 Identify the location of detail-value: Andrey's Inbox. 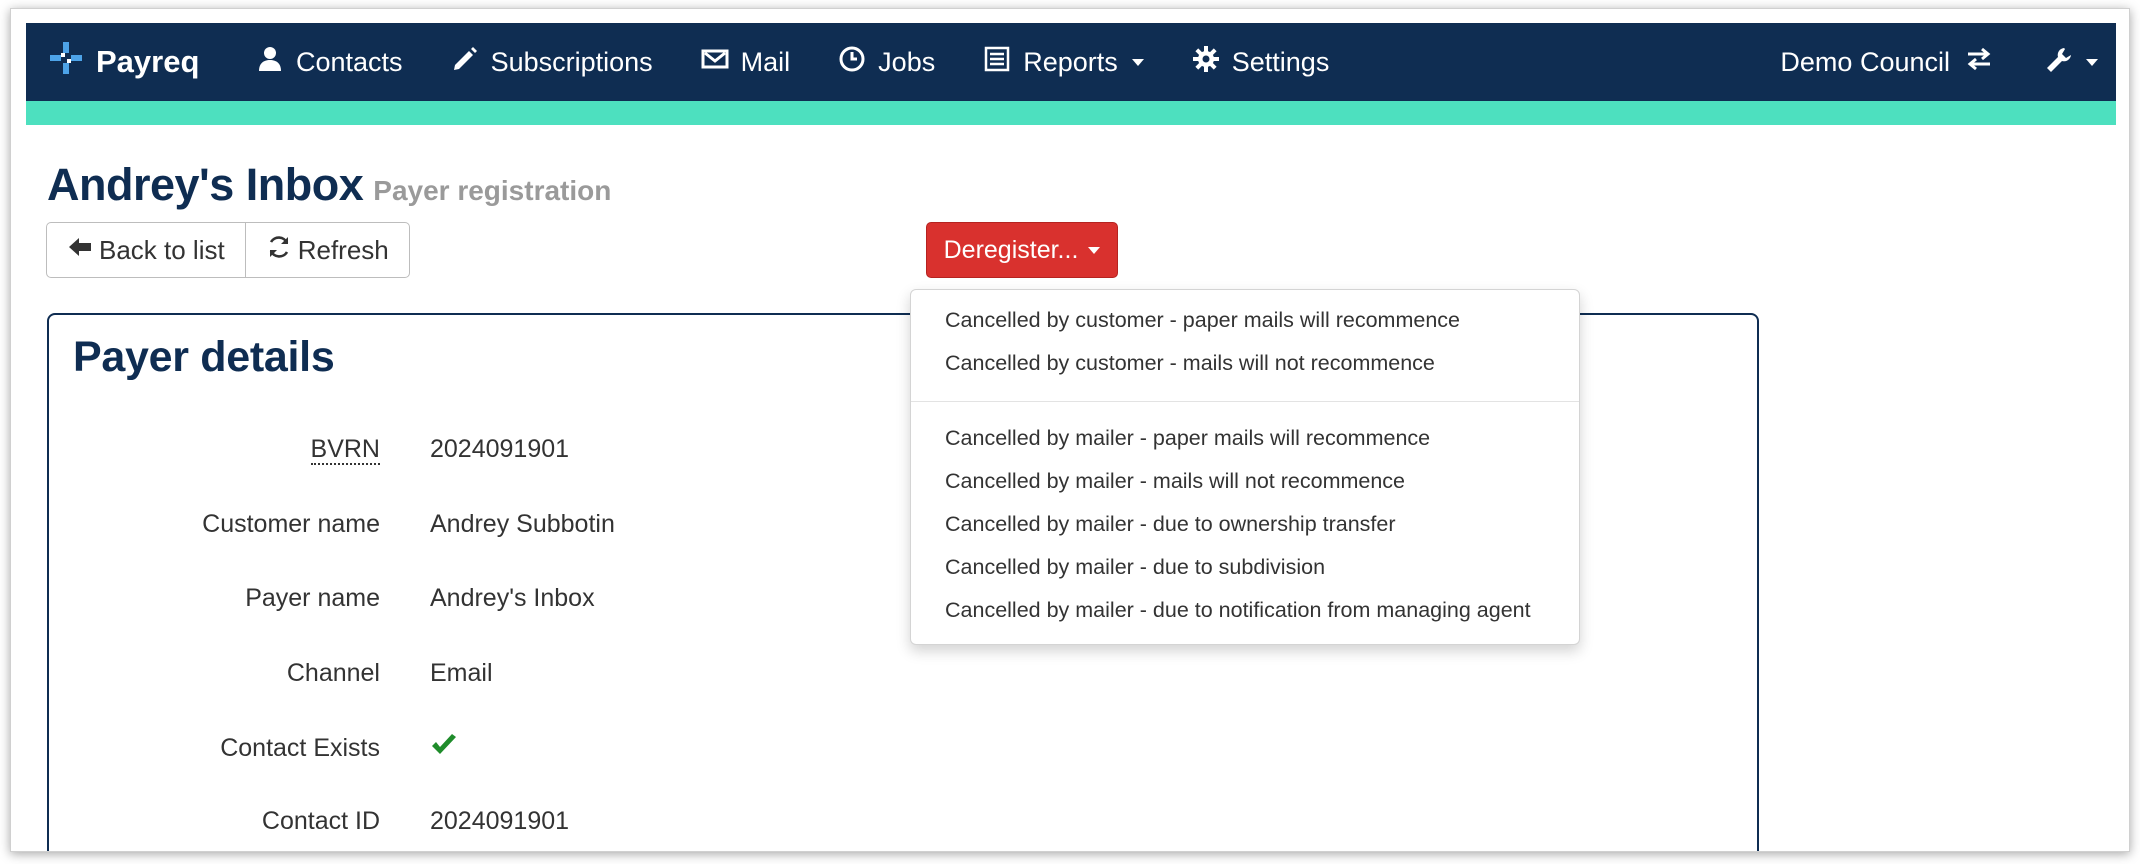
(512, 597).